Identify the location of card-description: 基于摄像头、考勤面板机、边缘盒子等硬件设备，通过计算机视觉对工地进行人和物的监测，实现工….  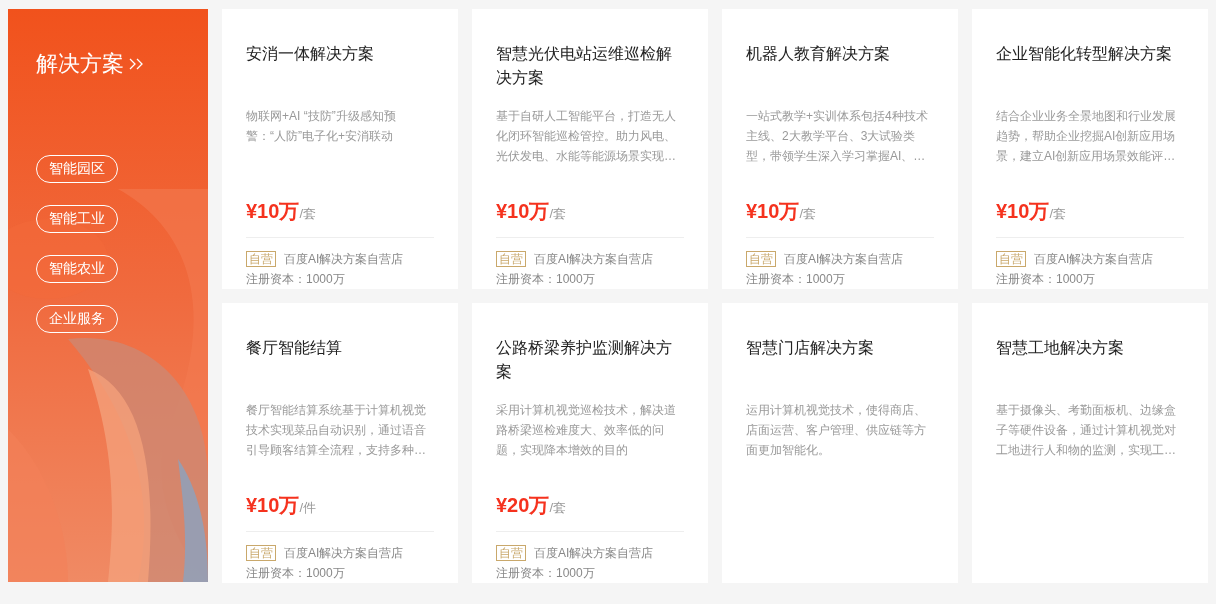
(1086, 430).